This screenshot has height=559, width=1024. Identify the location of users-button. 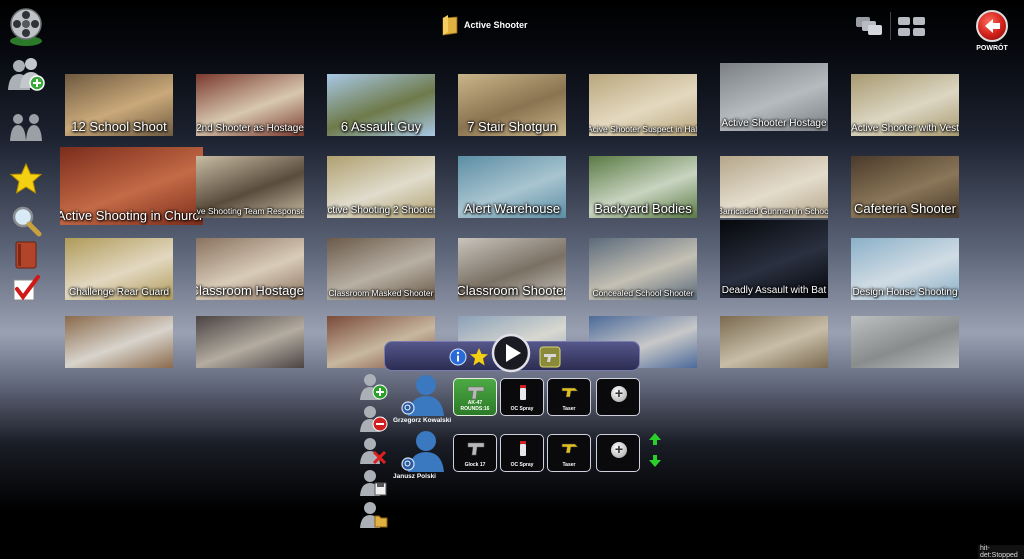
(26, 127).